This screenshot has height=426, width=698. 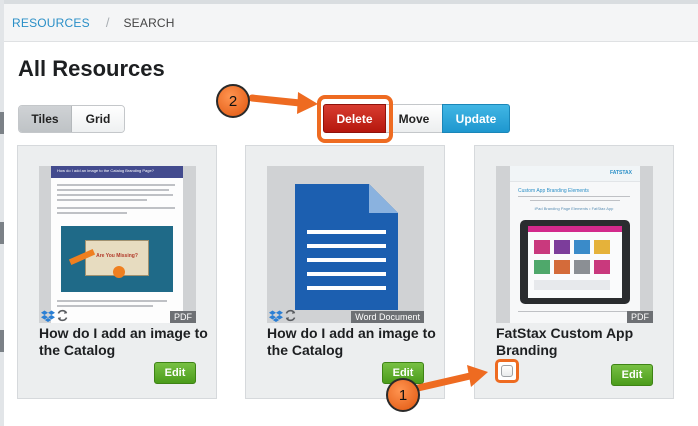 I want to click on ipad-device-image, so click(x=575, y=262).